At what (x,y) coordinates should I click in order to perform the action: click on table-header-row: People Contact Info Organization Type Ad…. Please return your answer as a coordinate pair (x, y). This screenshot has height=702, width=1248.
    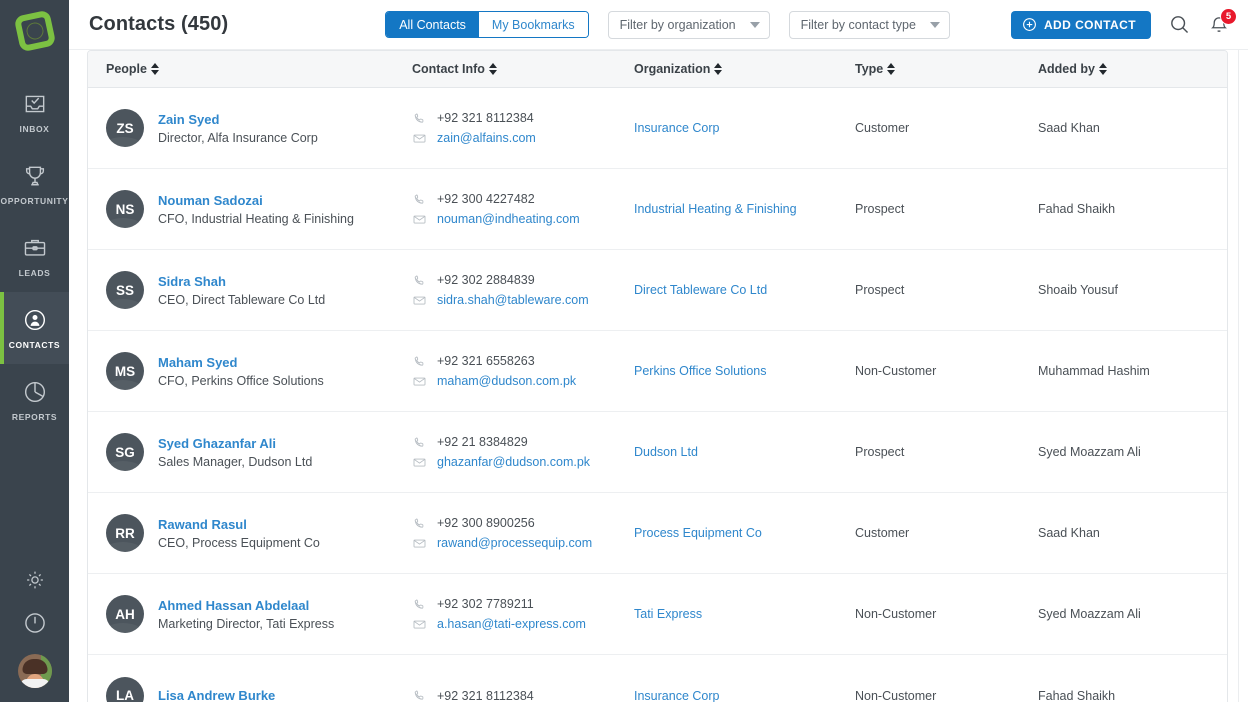
    Looking at the image, I should click on (657, 69).